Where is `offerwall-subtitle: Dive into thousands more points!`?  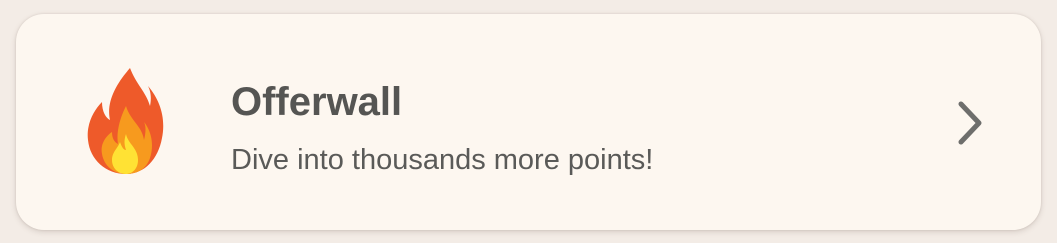 offerwall-subtitle: Dive into thousands more points! is located at coordinates (442, 160).